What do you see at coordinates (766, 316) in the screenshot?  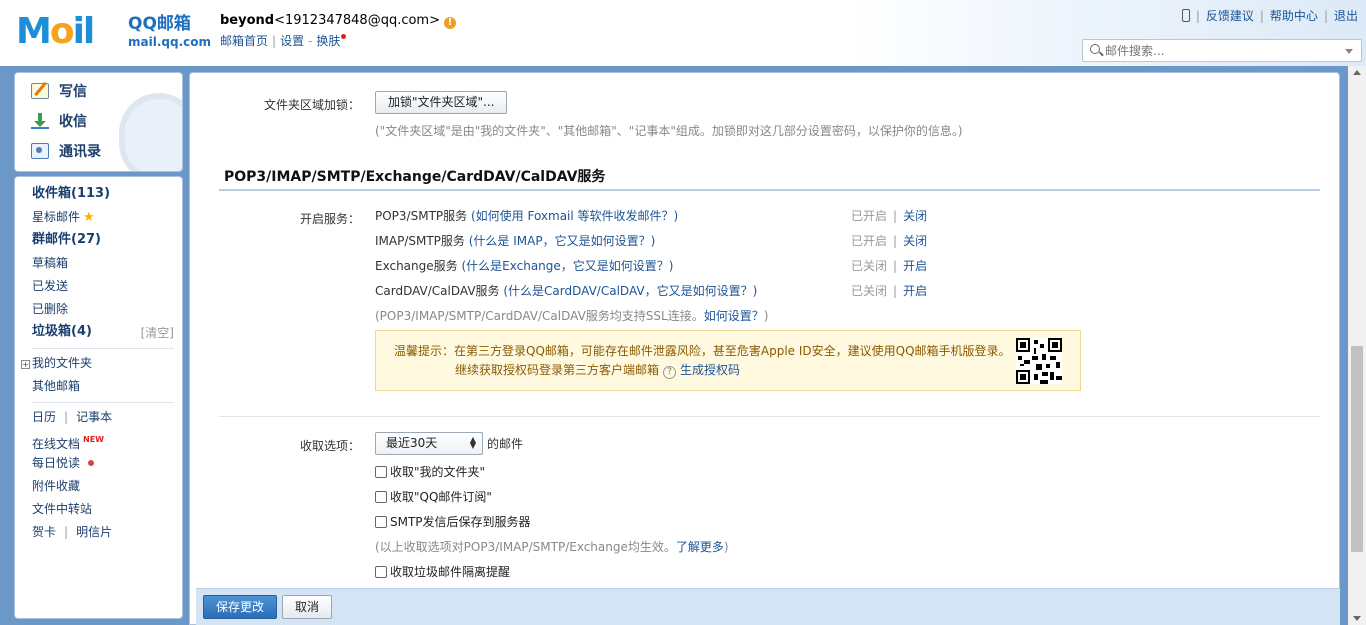 I see `ssl-note-end: )` at bounding box center [766, 316].